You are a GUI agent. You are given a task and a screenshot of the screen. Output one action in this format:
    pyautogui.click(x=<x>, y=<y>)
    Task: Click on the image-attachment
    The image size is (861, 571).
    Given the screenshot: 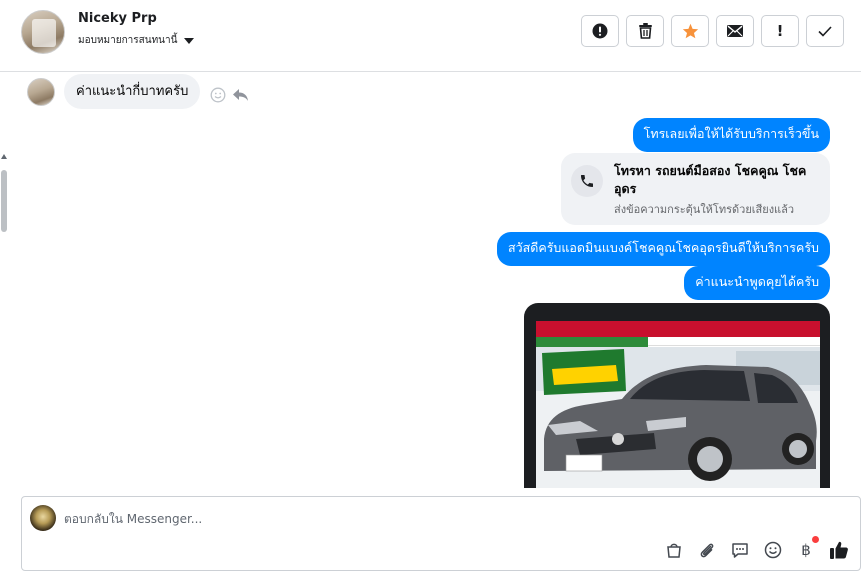 What is the action you would take?
    pyautogui.click(x=677, y=395)
    